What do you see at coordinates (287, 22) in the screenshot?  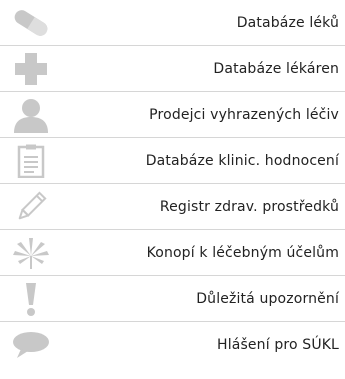 I see `menu-item-label: Databáze léků` at bounding box center [287, 22].